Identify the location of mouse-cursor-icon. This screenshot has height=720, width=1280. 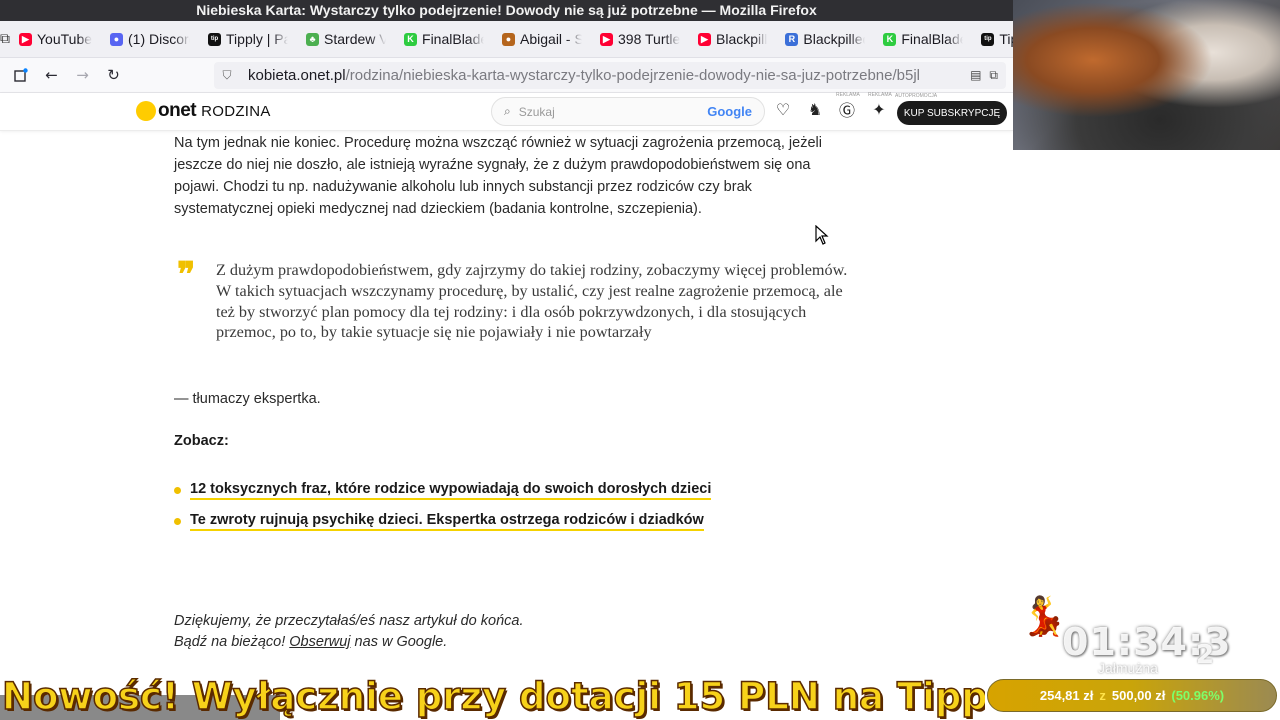
(822, 235).